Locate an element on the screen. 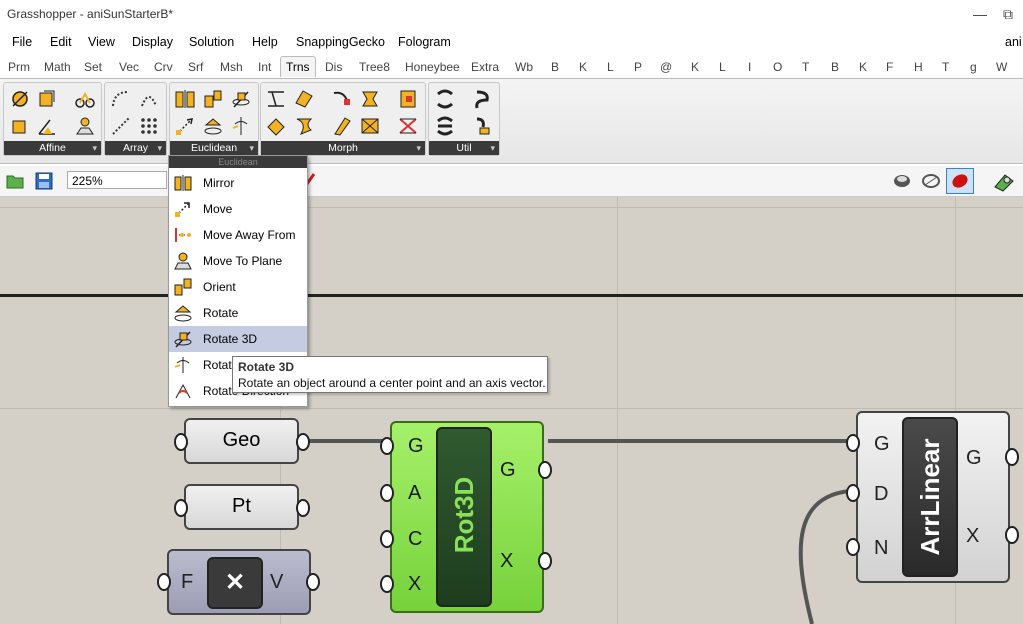  tab-l2: L is located at coordinates (722, 67).